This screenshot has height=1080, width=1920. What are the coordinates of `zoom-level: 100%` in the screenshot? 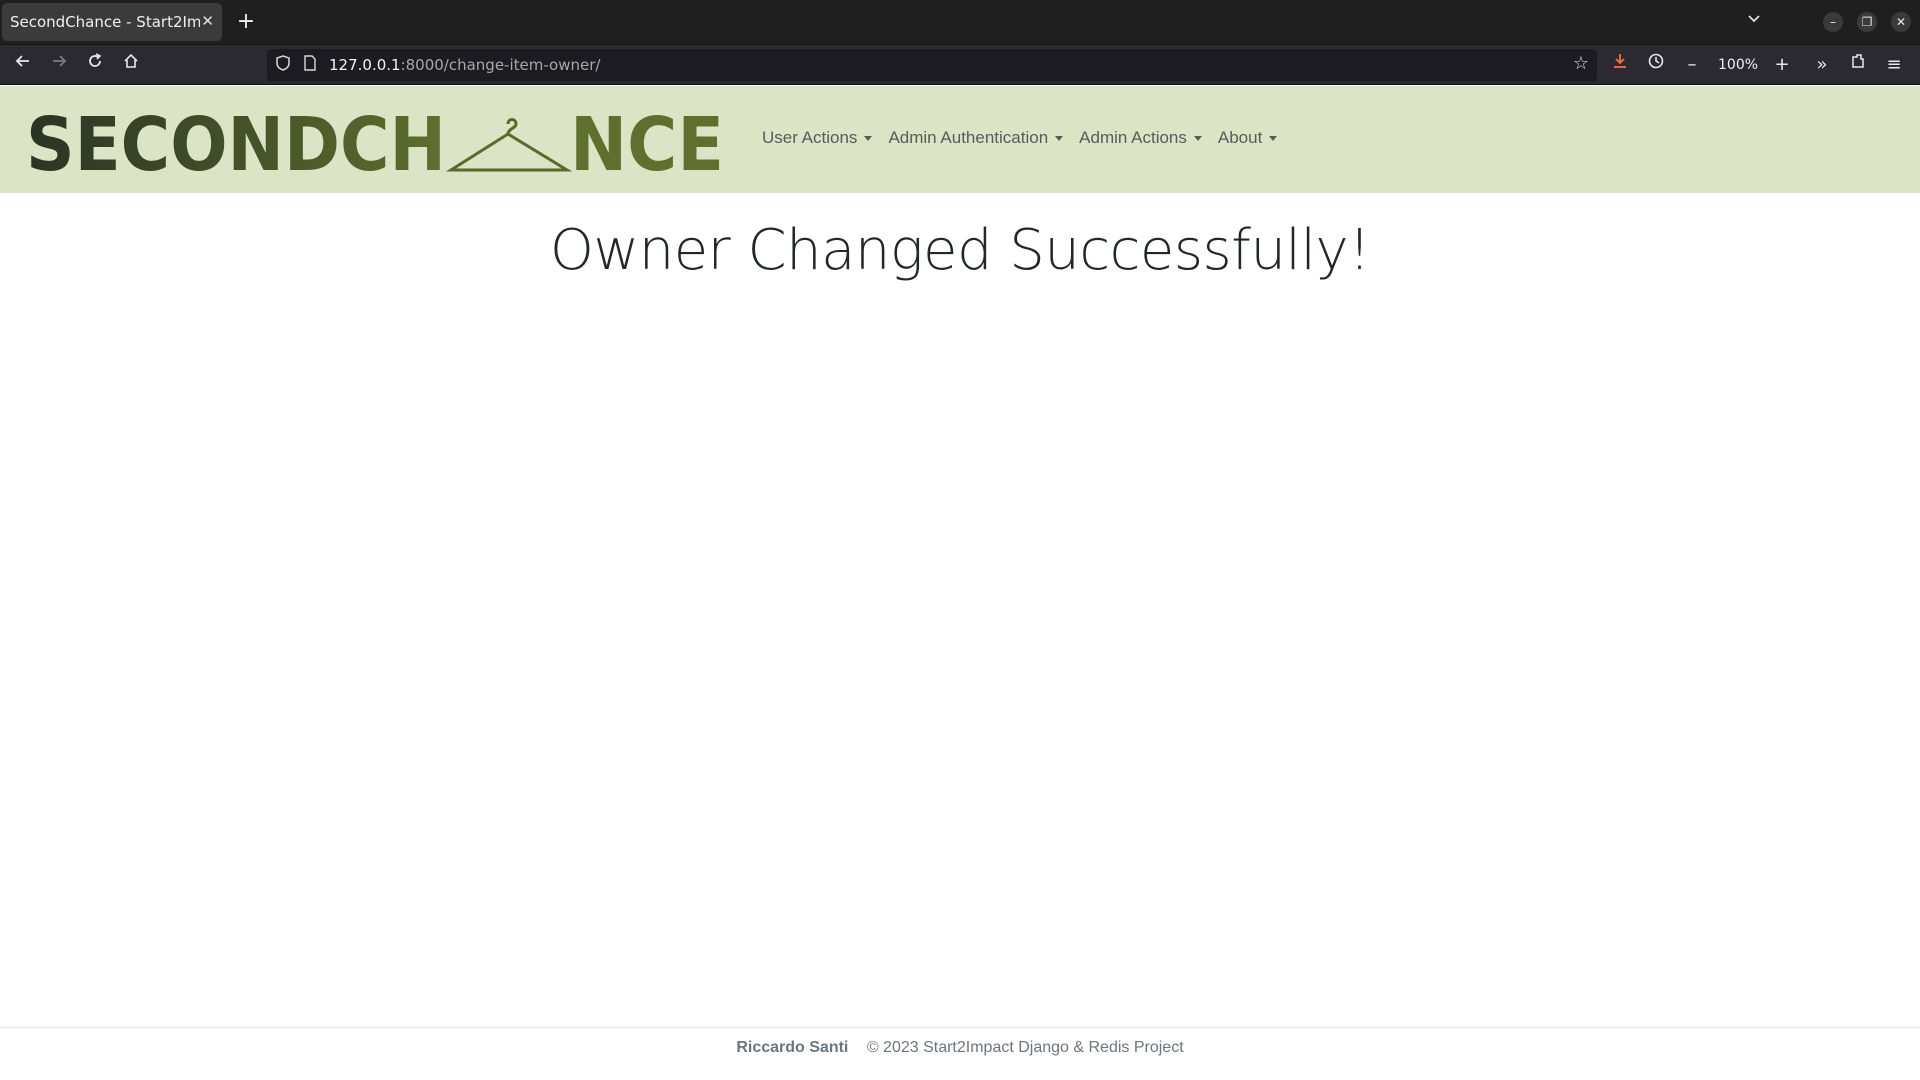 It's located at (1738, 65).